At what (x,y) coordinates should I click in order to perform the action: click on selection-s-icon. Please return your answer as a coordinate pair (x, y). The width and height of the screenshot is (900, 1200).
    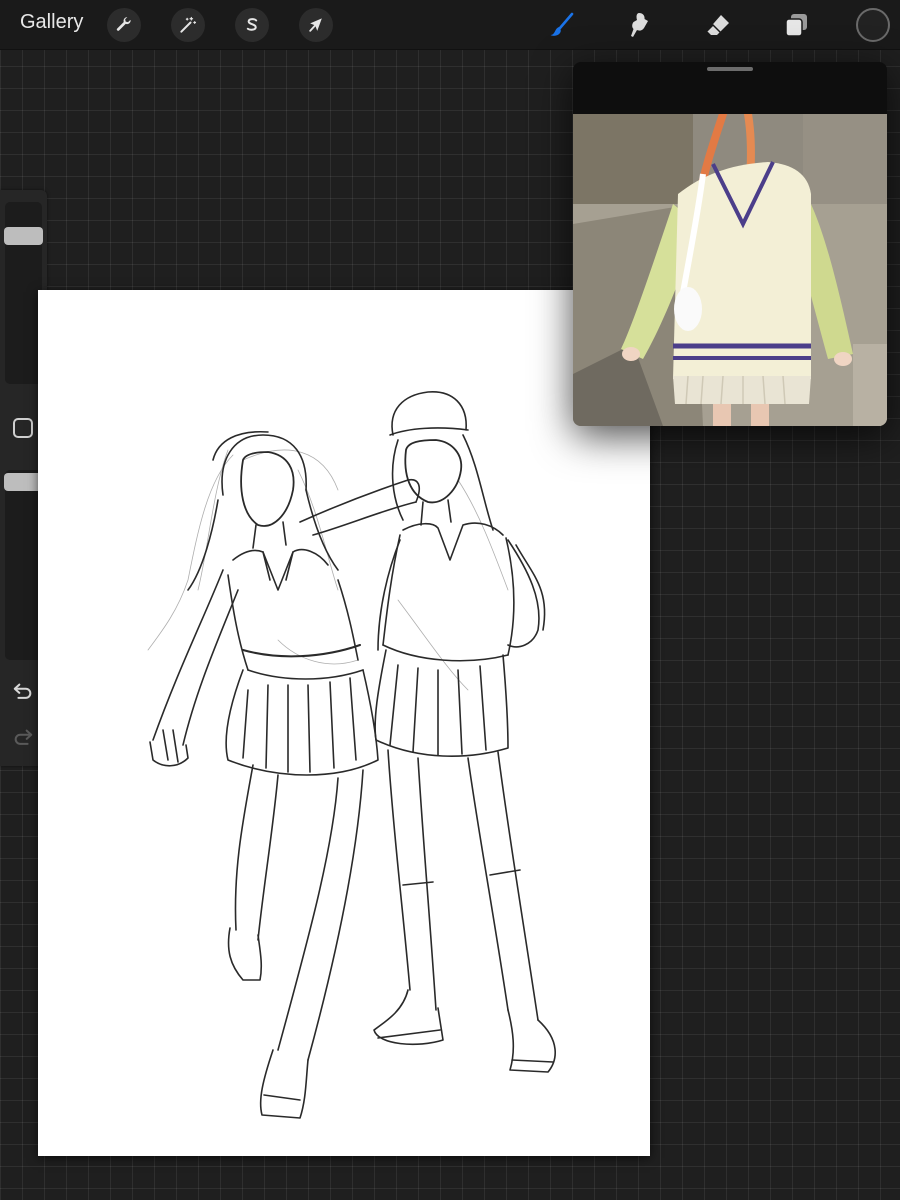
    Looking at the image, I should click on (252, 24).